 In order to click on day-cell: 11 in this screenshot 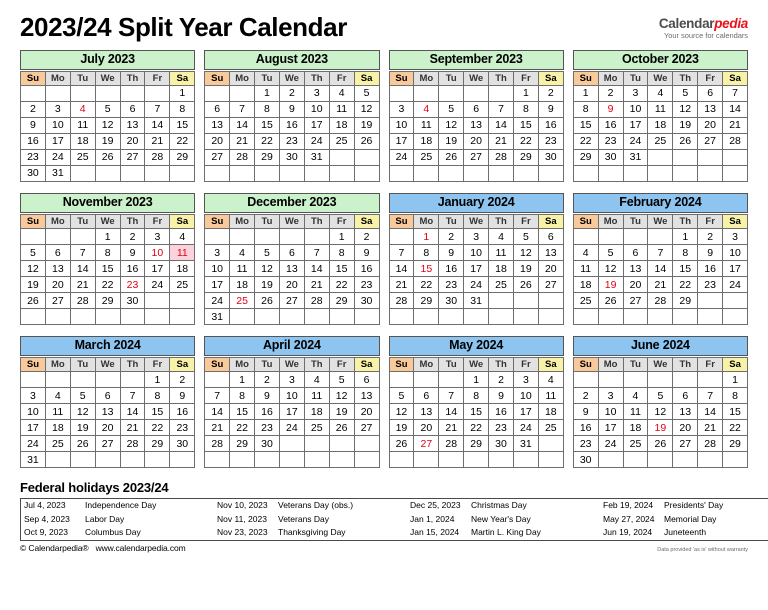, I will do `click(316, 396)`.